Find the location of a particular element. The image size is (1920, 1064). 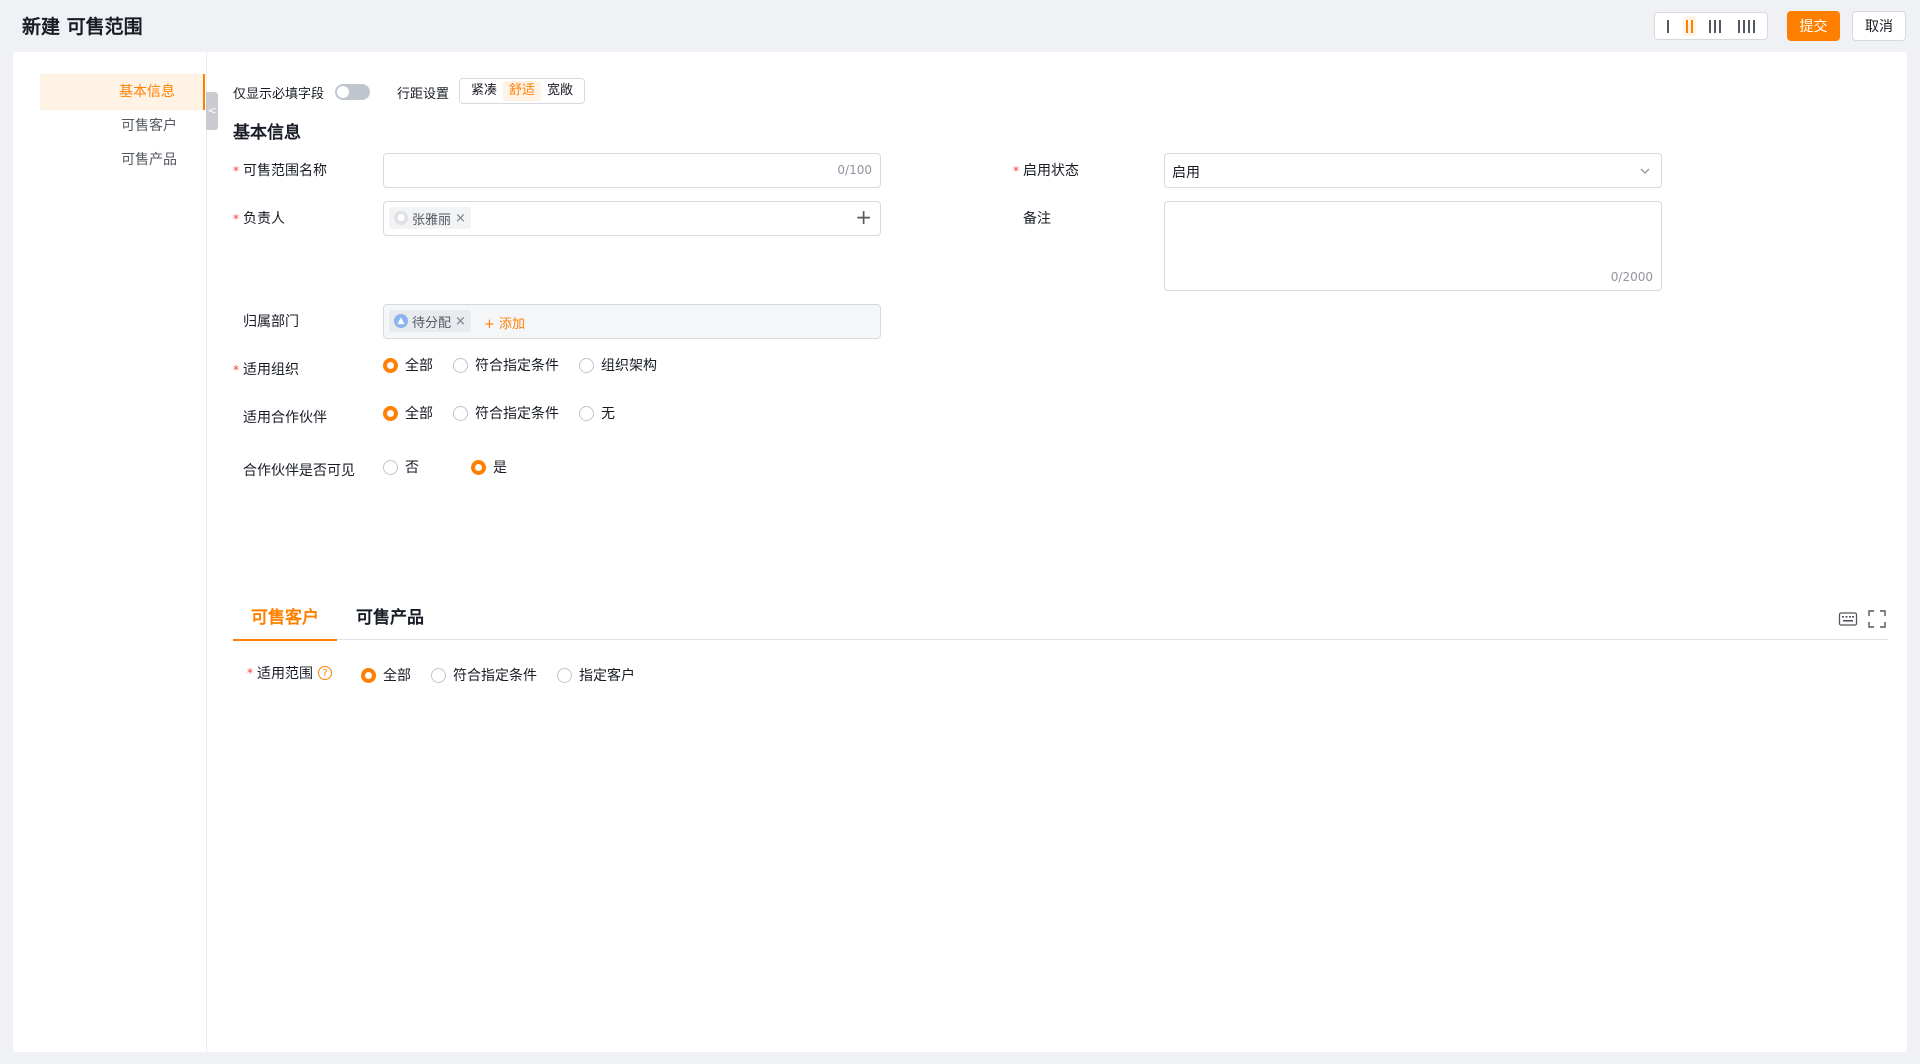

status-label: * 启用状态 is located at coordinates (1046, 171).